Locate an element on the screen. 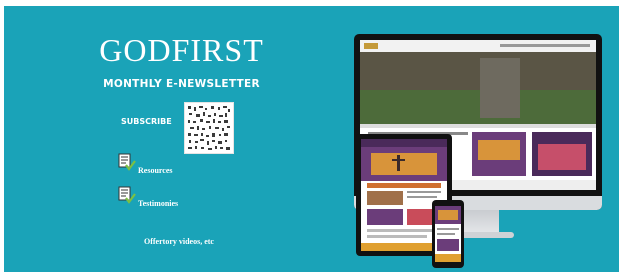 This screenshot has height=278, width=623. offertory-videos-text: Offertory videos, etc is located at coordinates (179, 241).